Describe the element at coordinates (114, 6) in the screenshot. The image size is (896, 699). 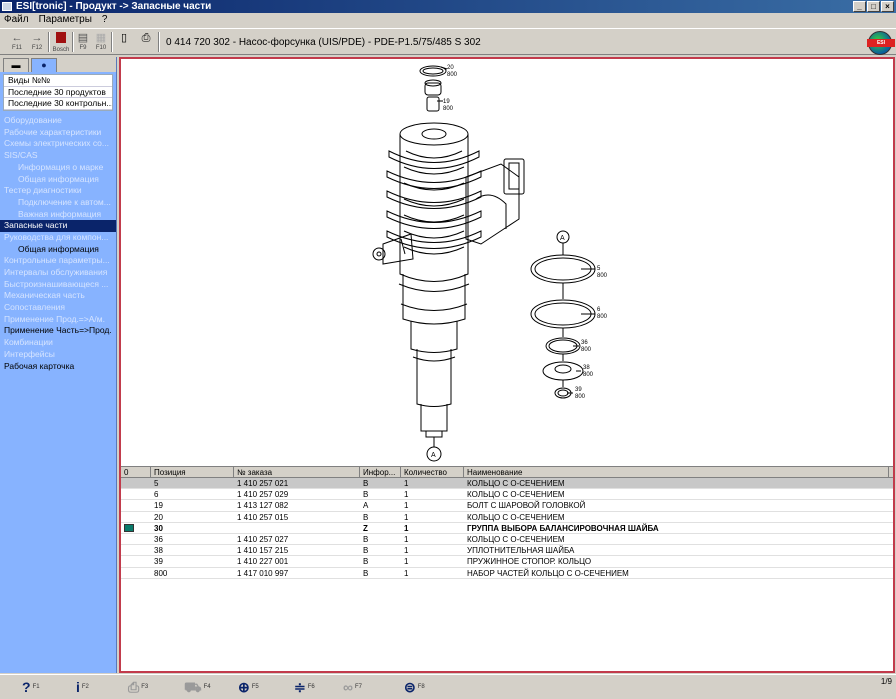
I see `window-title: ESI[tronic] - Продукт -> Запасные части` at that location.